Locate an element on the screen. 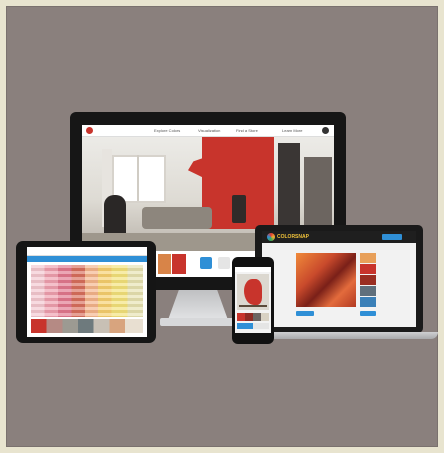  selected-color-row is located at coordinates (87, 326).